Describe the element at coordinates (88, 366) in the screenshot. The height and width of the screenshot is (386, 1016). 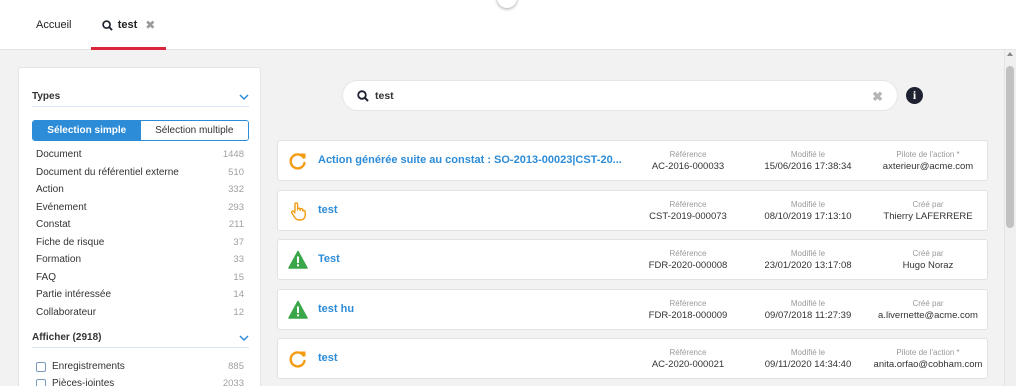
I see `show-label: Enregistrements` at that location.